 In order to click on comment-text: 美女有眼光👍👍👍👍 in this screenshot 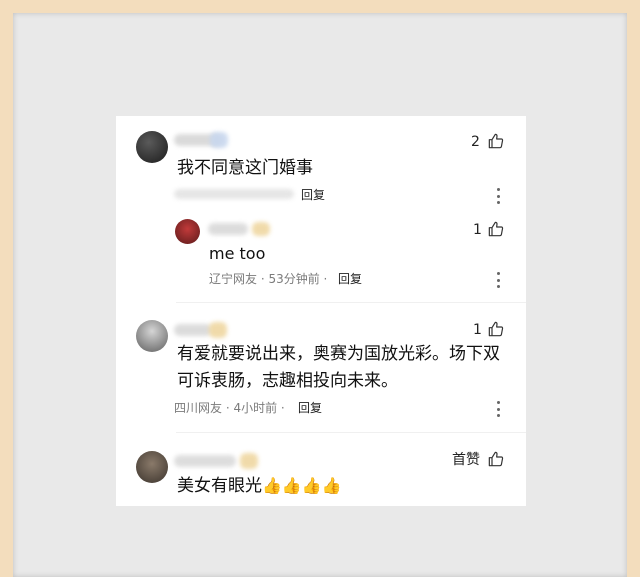, I will do `click(259, 486)`.